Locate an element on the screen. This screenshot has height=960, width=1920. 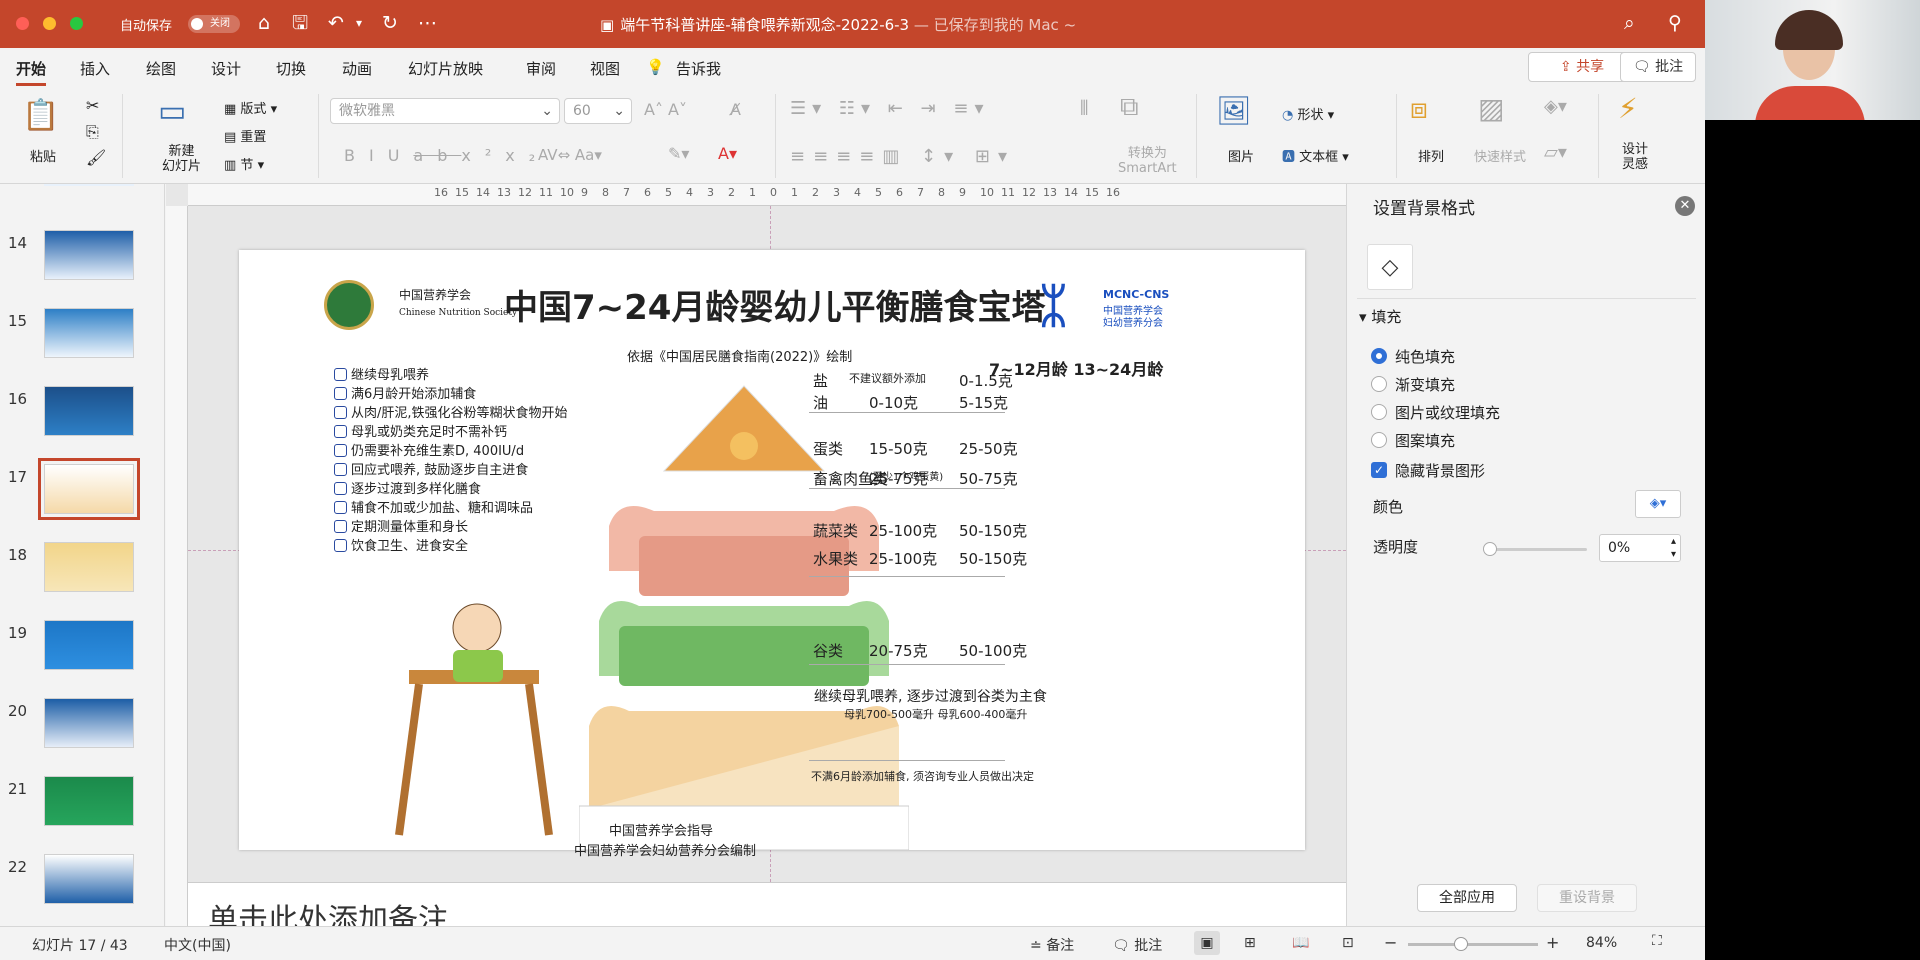
tab-animations: 动画 is located at coordinates (357, 68).